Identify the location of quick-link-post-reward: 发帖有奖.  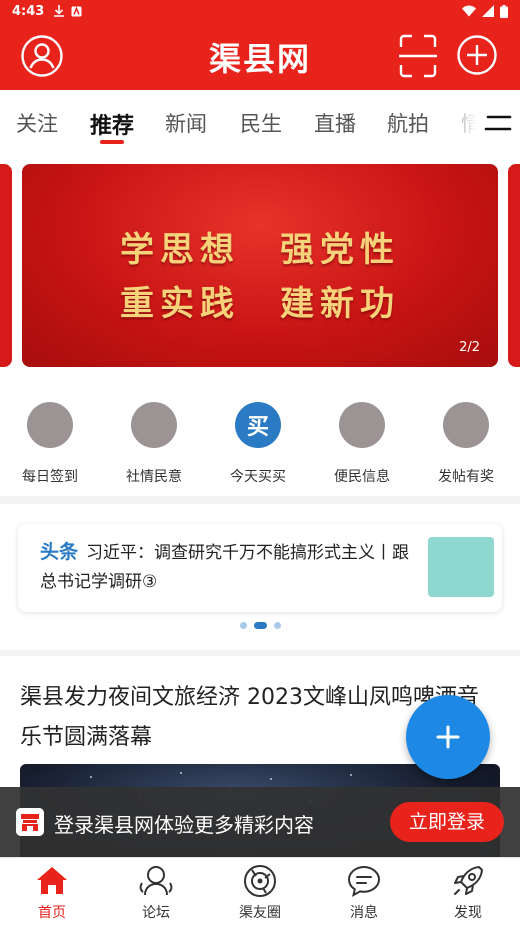
(466, 444).